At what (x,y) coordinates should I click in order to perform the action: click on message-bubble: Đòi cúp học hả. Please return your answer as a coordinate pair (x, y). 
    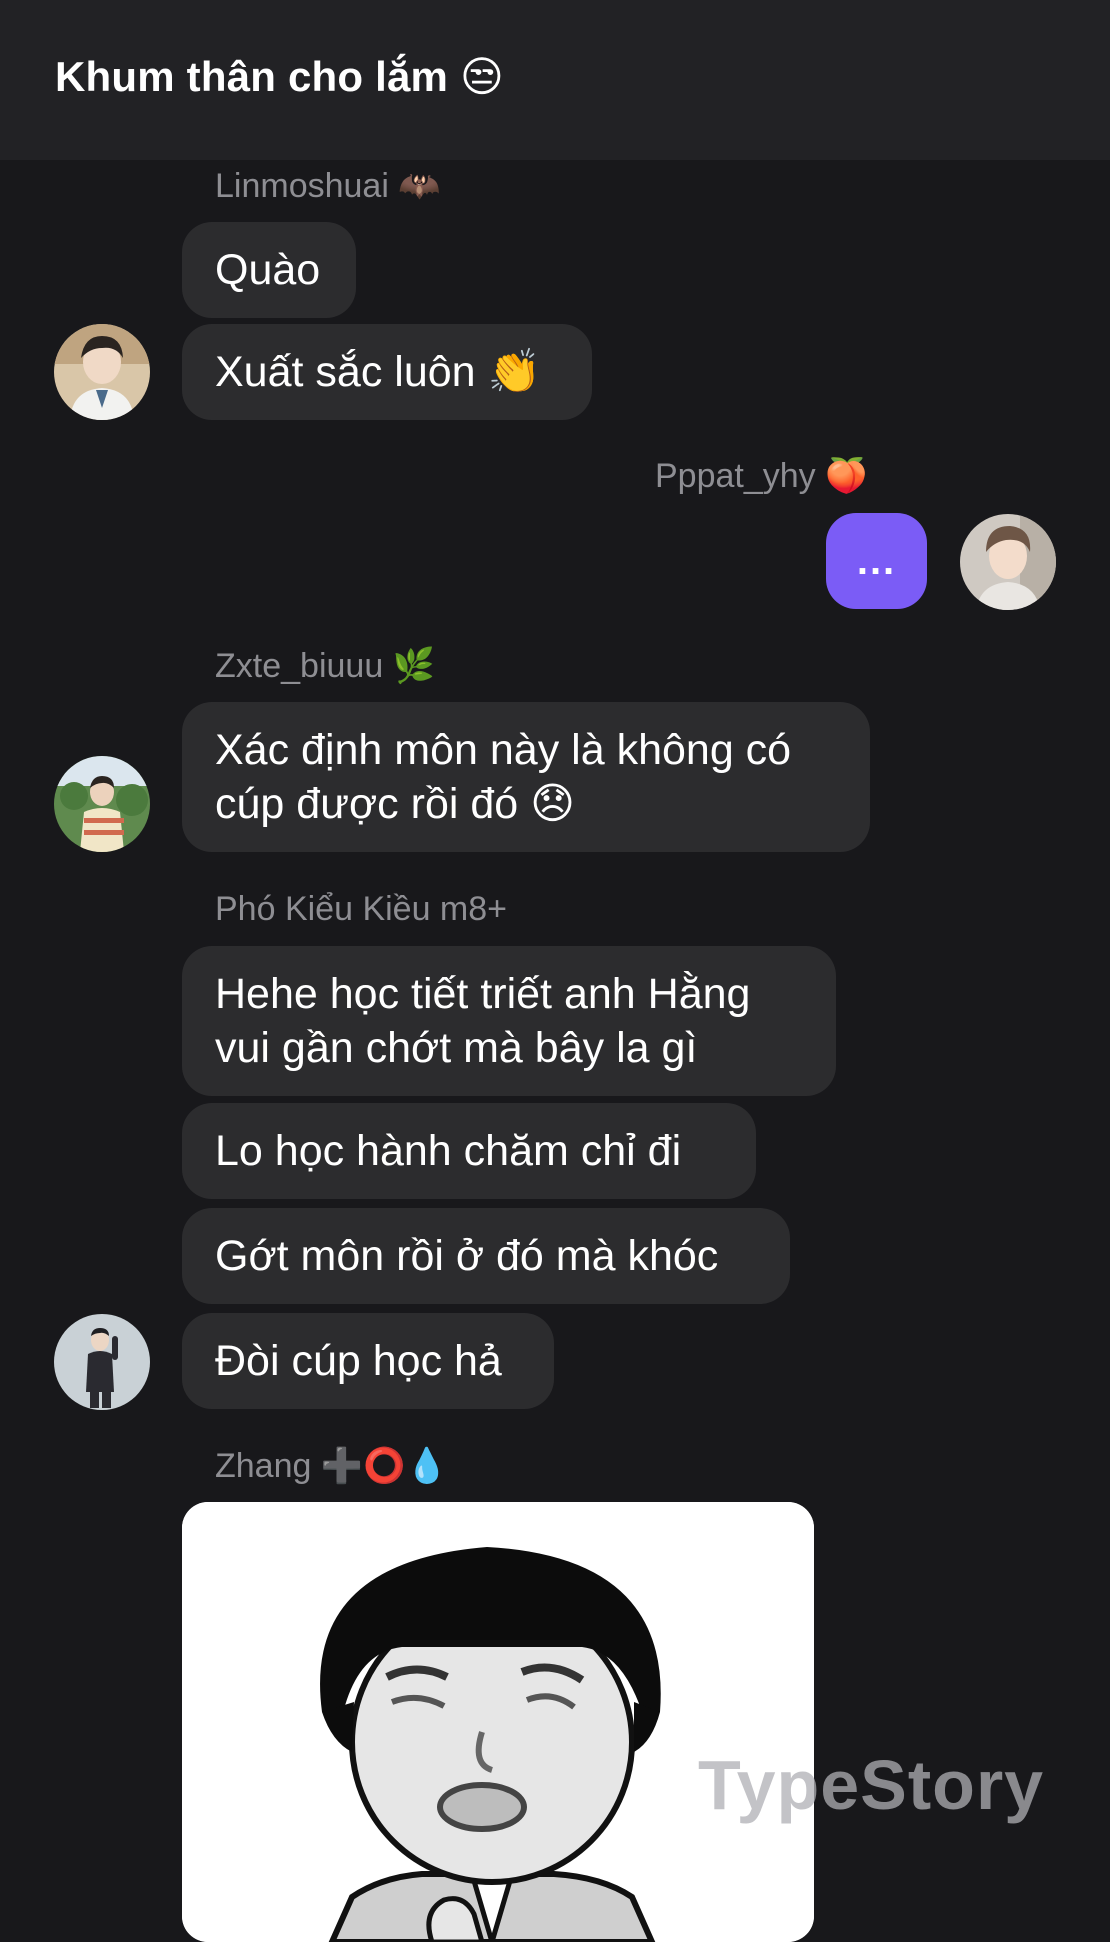
    Looking at the image, I should click on (368, 1361).